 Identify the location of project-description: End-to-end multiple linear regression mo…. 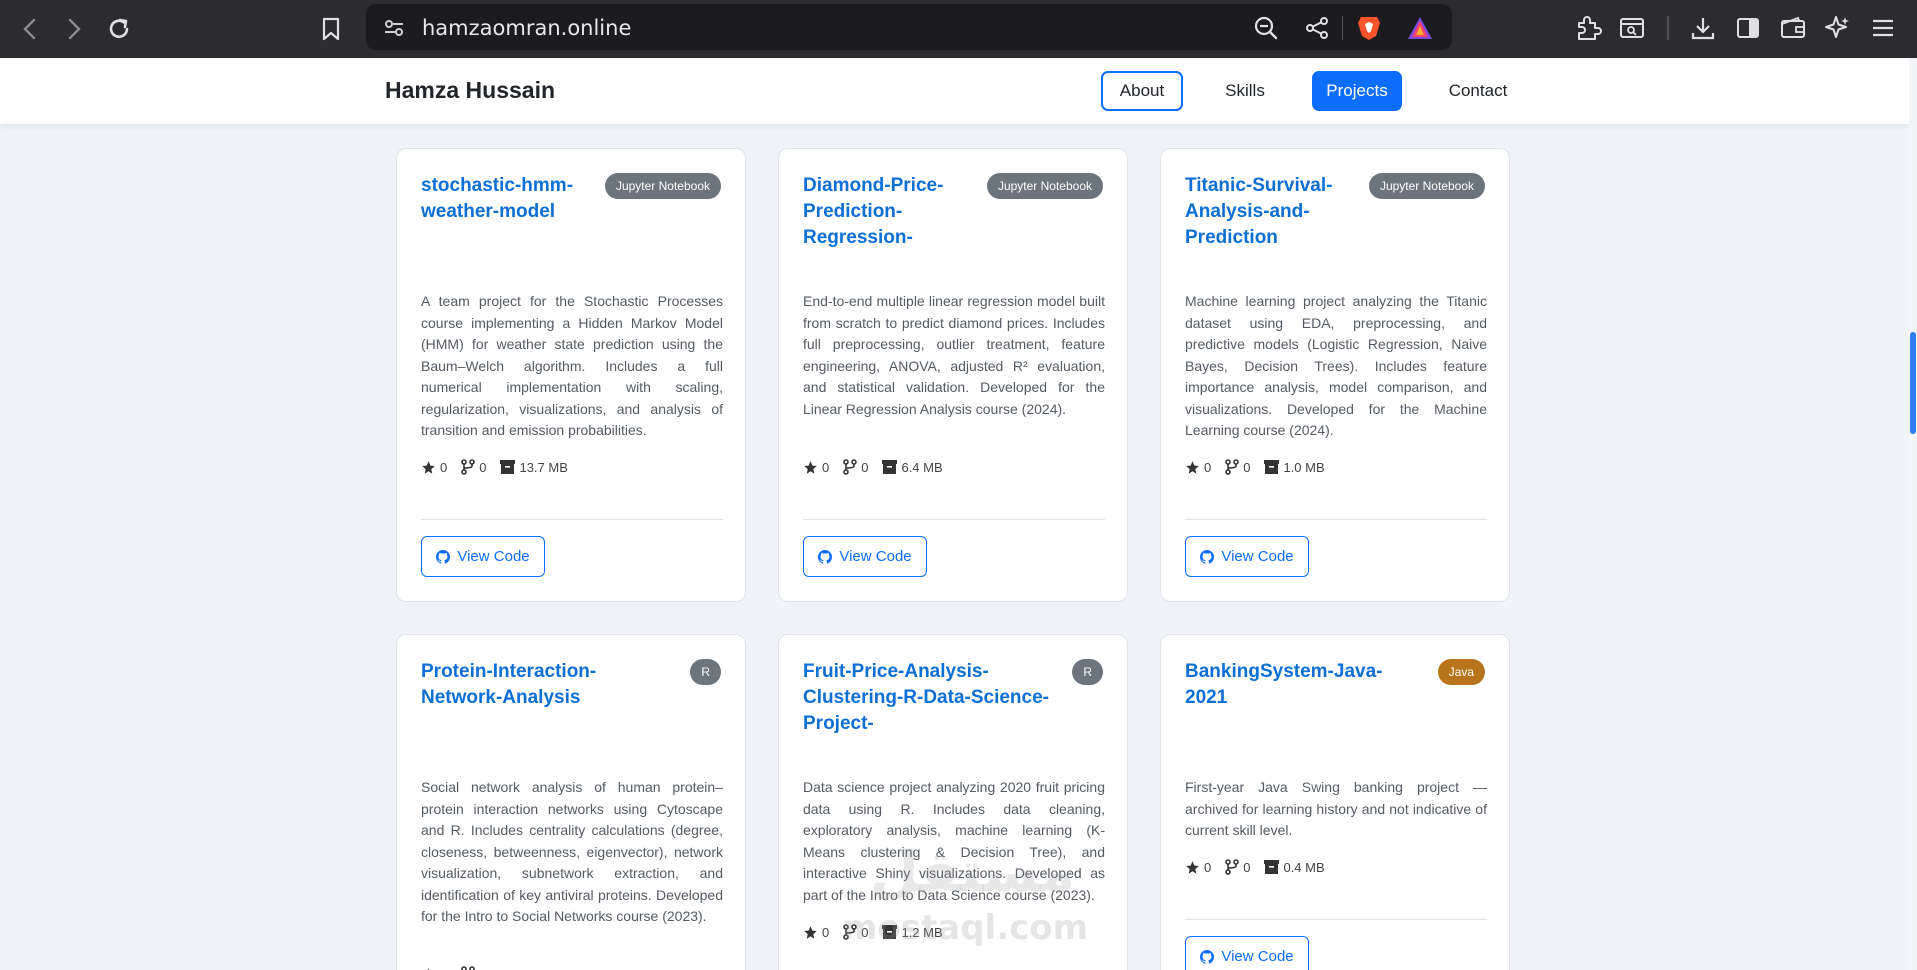
(954, 355).